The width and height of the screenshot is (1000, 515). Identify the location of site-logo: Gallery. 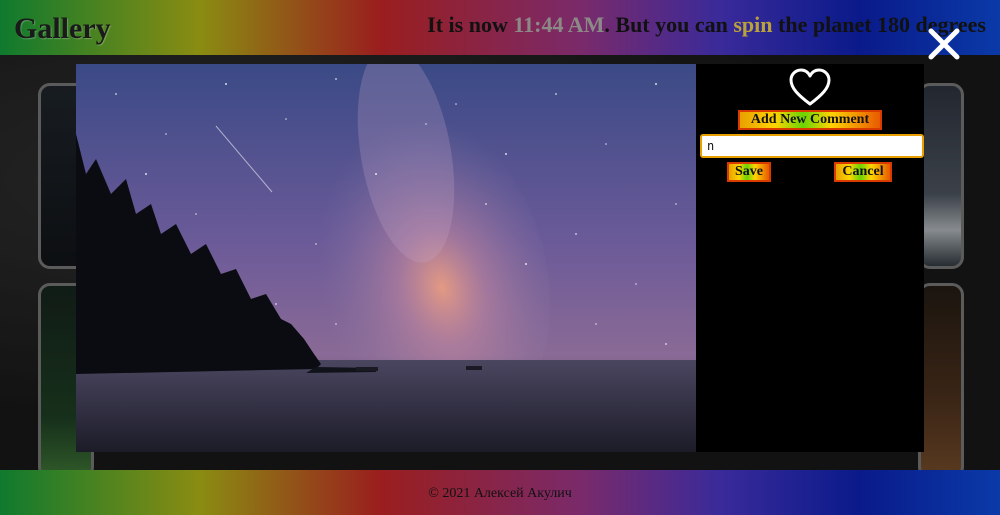
(62, 29).